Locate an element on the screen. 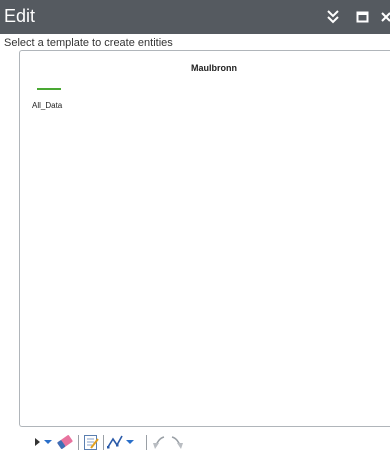  edit-toolbar is located at coordinates (195, 442).